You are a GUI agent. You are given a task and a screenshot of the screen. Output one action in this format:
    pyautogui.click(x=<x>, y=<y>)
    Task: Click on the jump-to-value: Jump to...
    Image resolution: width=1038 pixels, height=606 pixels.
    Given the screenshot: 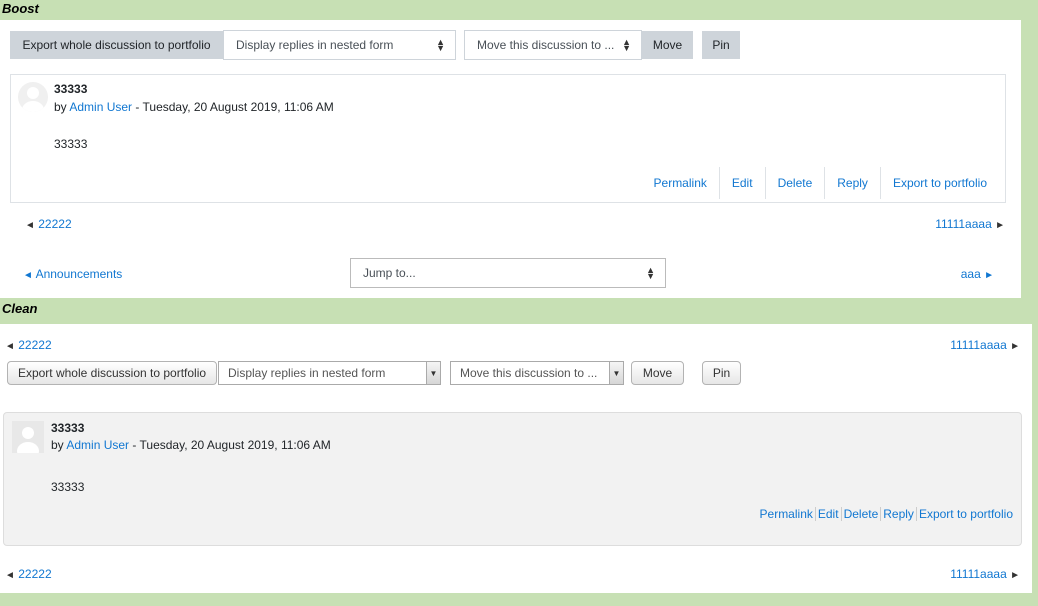 What is the action you would take?
    pyautogui.click(x=389, y=273)
    